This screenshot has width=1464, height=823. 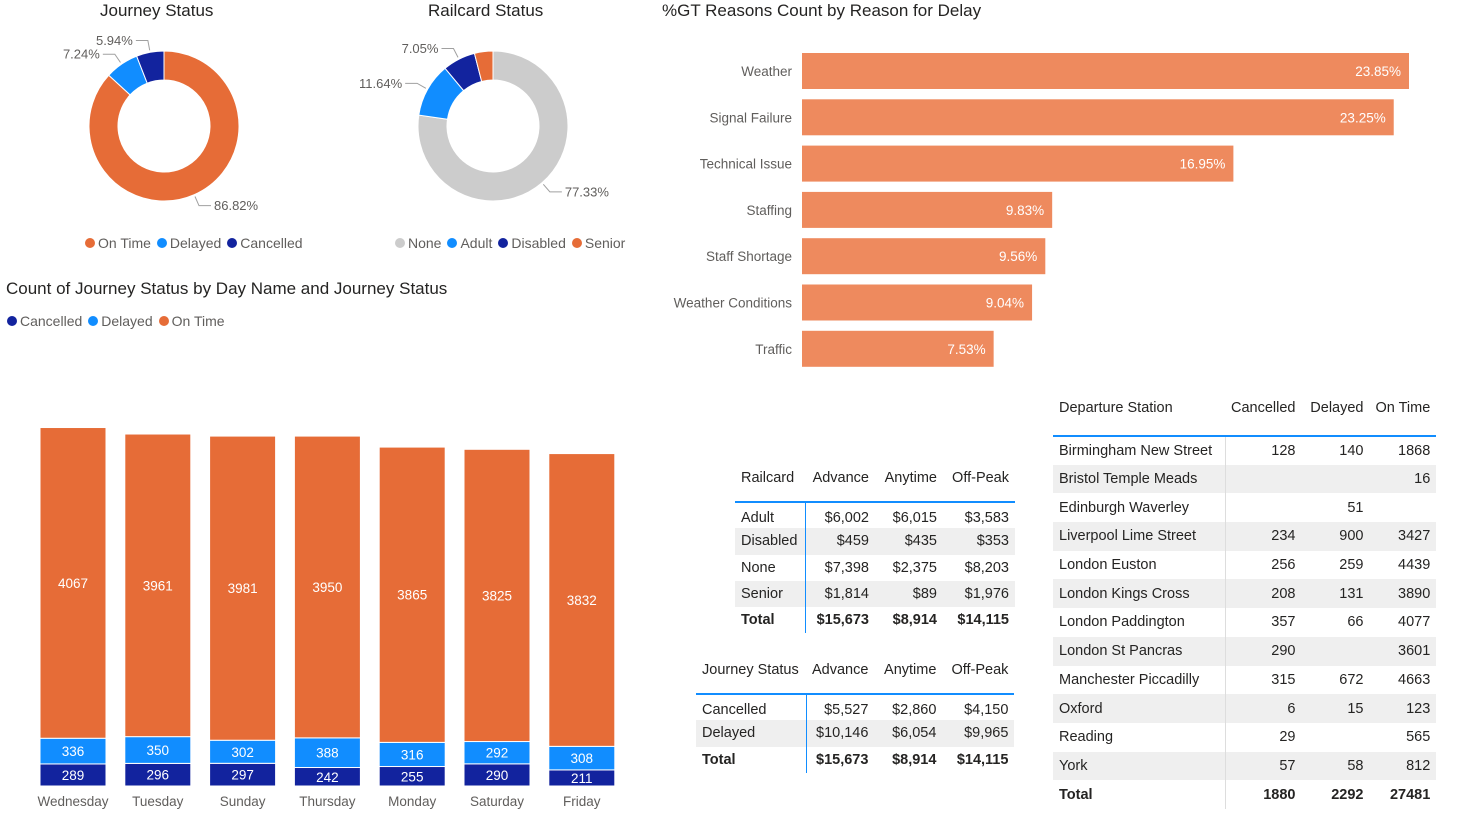 I want to click on railcard-legend-none: None, so click(x=418, y=243).